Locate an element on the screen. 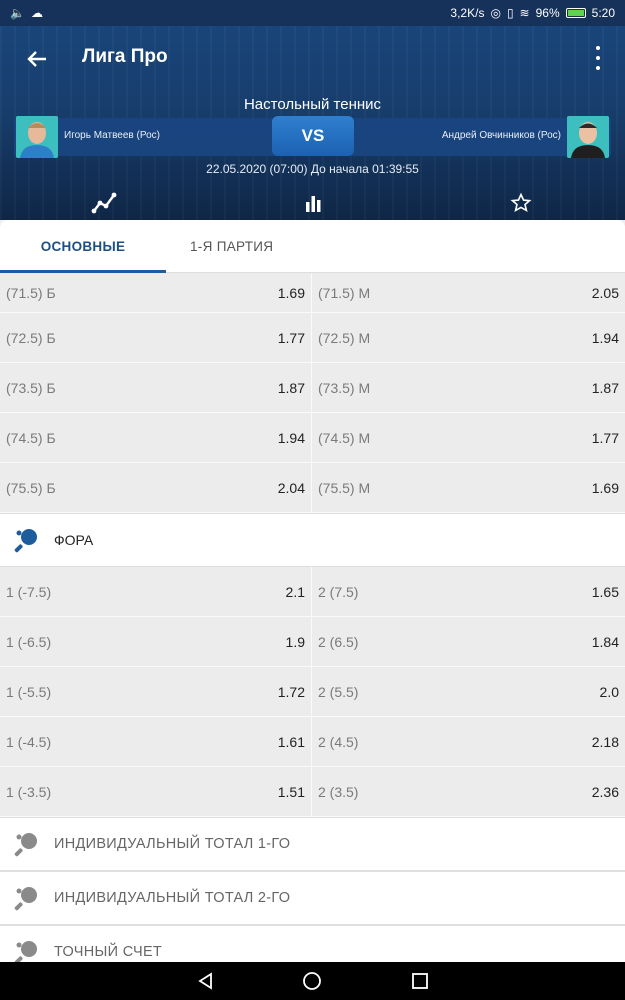 Image resolution: width=625 pixels, height=1000 pixels. player1-name: Игорь Матвеев (Рос) is located at coordinates (112, 135).